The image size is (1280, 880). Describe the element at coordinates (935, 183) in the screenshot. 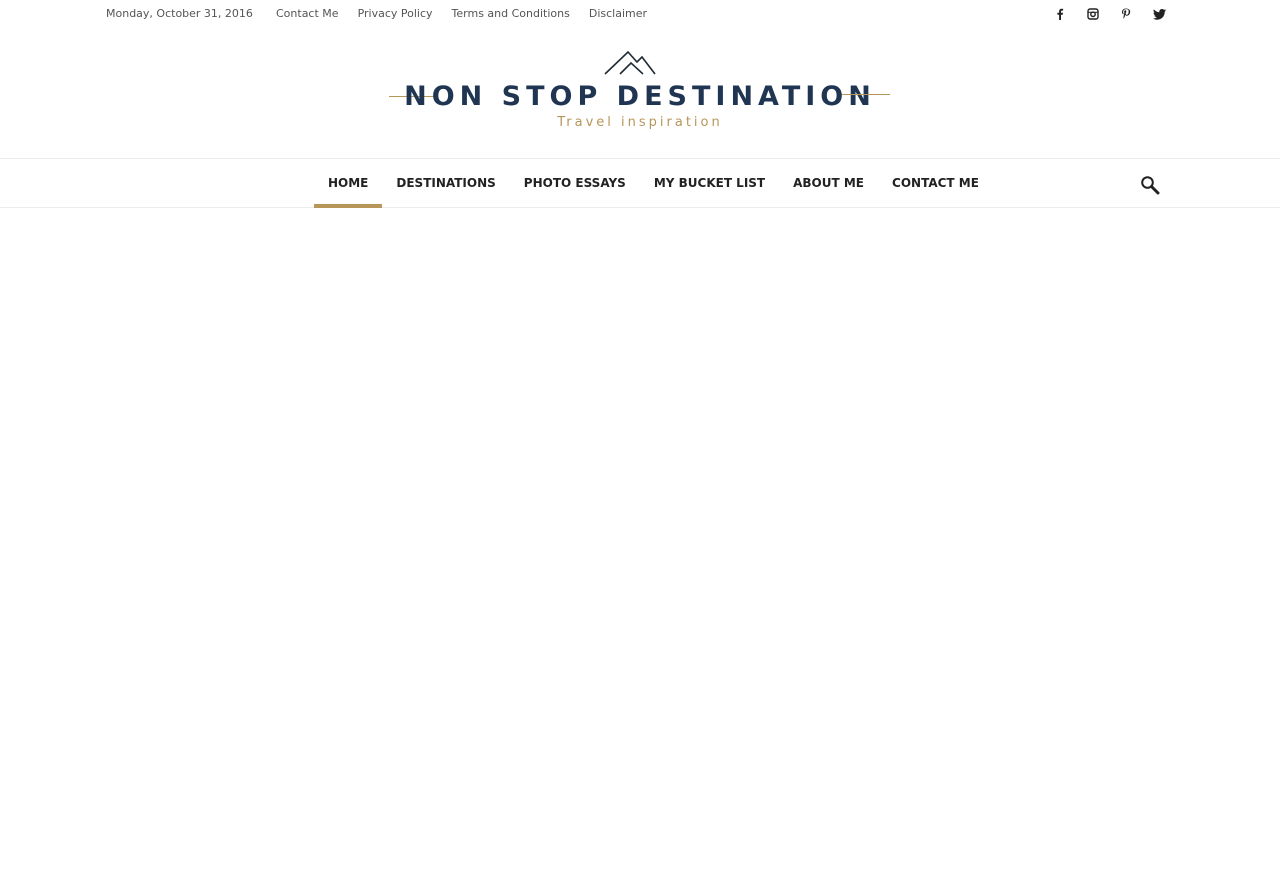

I see `nav-item-contact-me: CONTACT ME` at that location.